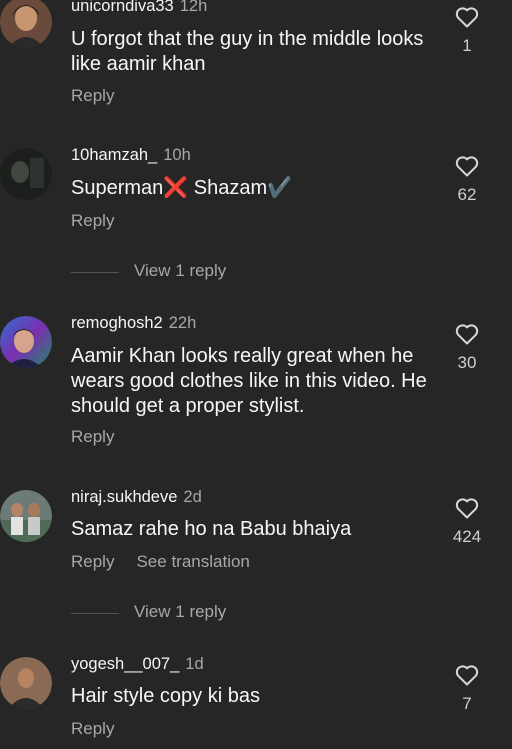 The width and height of the screenshot is (512, 749). Describe the element at coordinates (122, 7) in the screenshot. I see `username-text: unicorndiva33` at that location.